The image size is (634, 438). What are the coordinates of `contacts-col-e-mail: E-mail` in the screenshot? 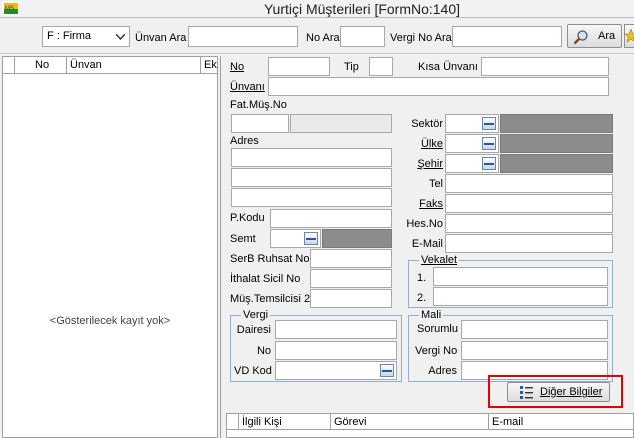 It's located at (561, 422).